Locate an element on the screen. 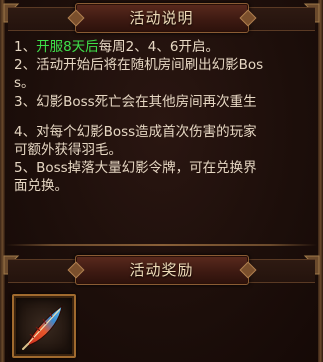 The width and height of the screenshot is (323, 362). description-header: 活动说明 is located at coordinates (161, 17).